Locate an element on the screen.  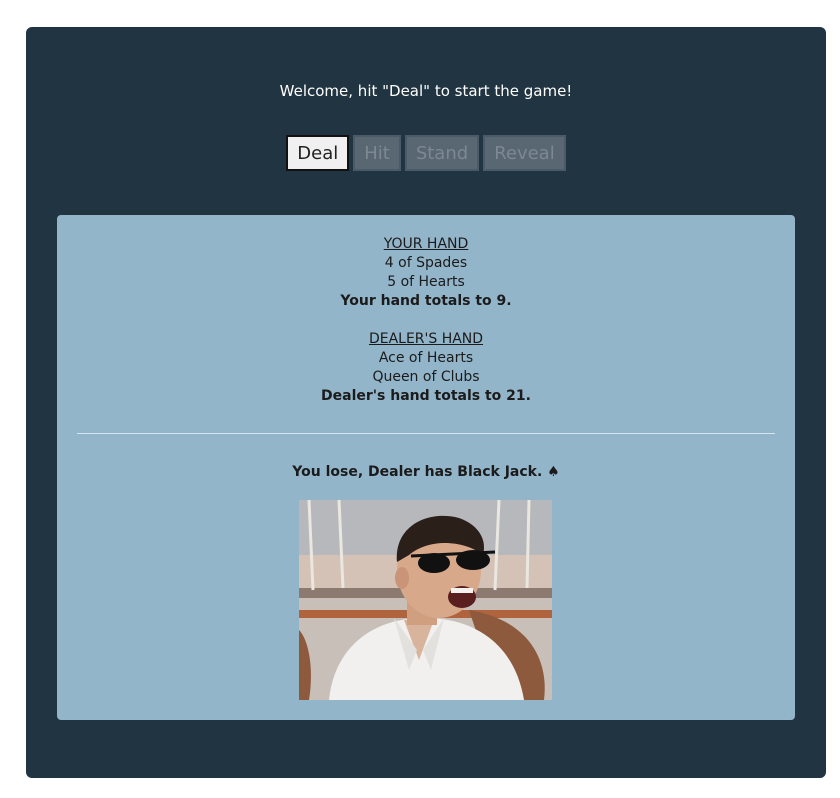
hit-button: Hit is located at coordinates (377, 153).